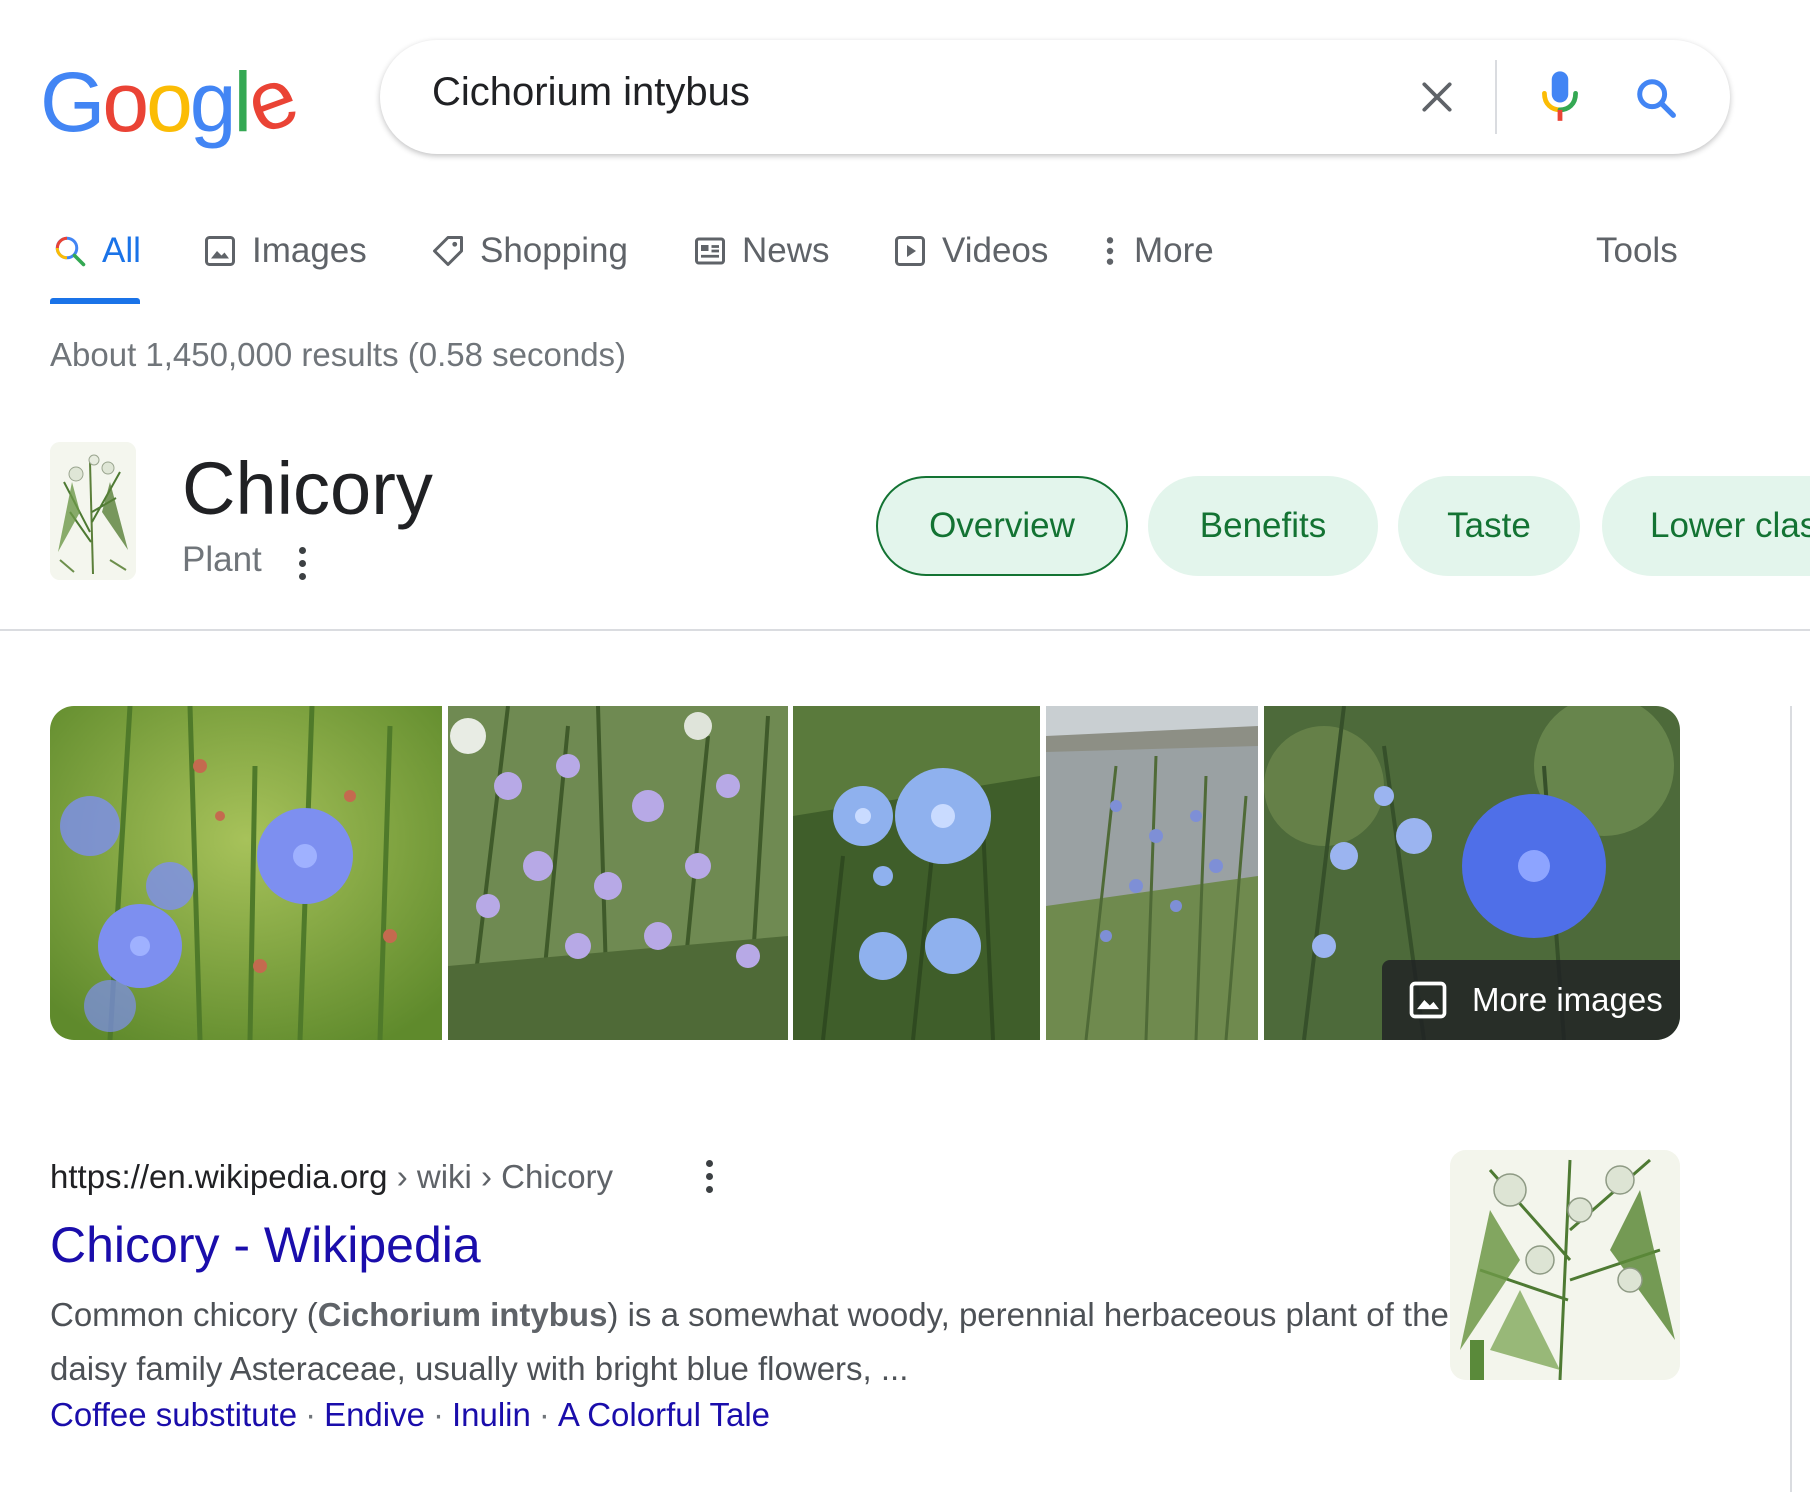  What do you see at coordinates (1174, 250) in the screenshot?
I see `tab-label: More` at bounding box center [1174, 250].